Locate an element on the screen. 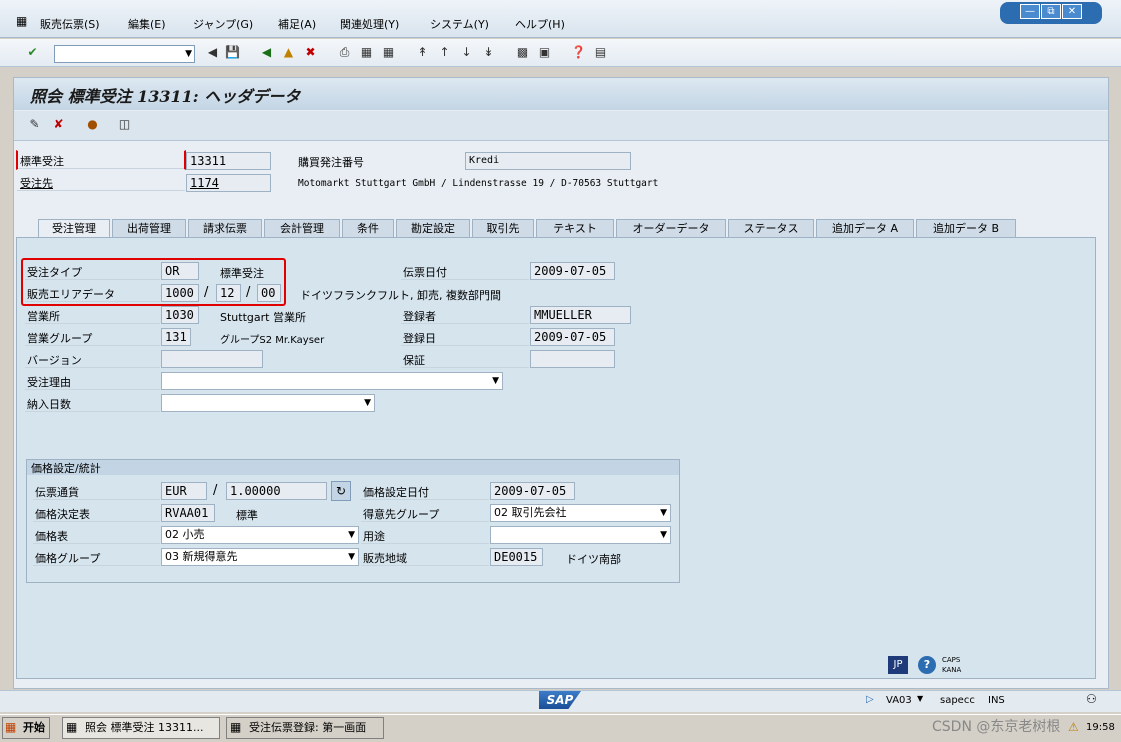 The image size is (1121, 742). pricing-date-row: 価格設定日付 is located at coordinates (425, 491).